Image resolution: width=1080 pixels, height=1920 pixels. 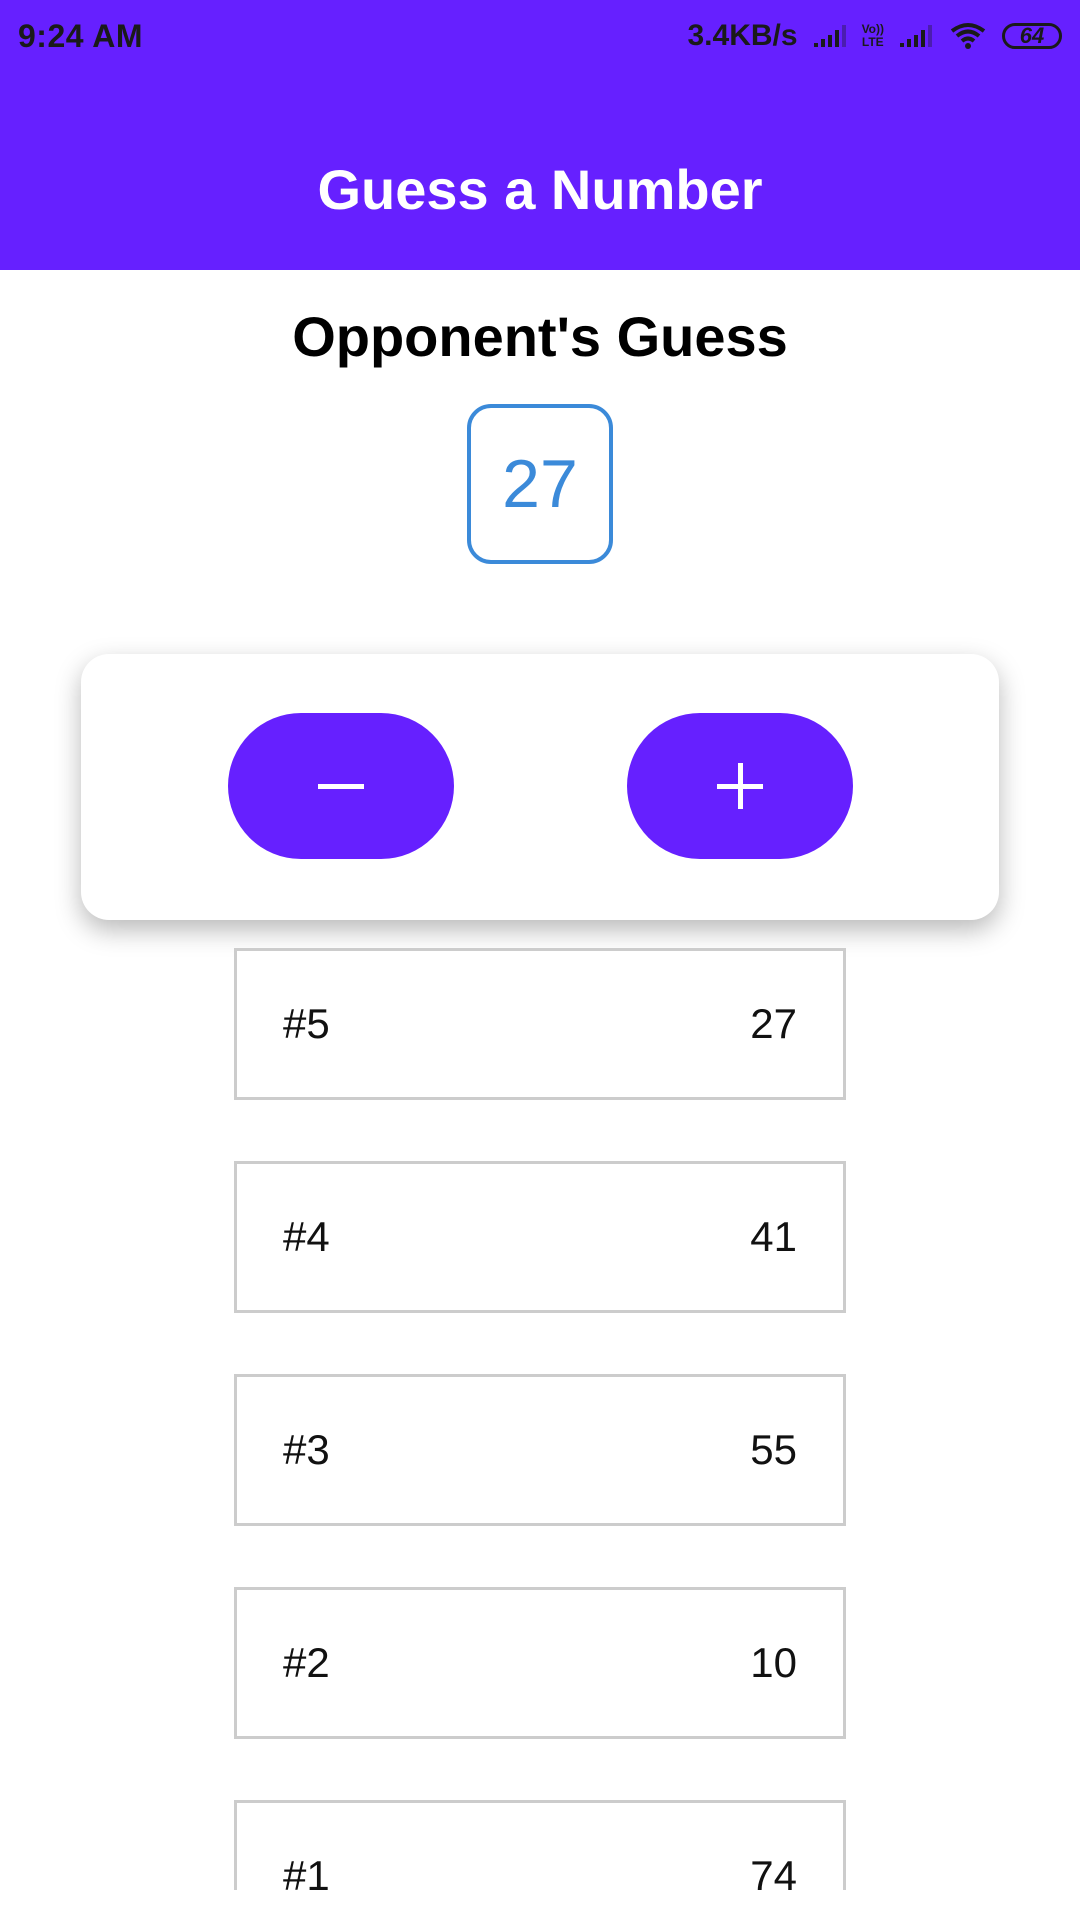 What do you see at coordinates (540, 1024) in the screenshot?
I see `list-item: #5 27` at bounding box center [540, 1024].